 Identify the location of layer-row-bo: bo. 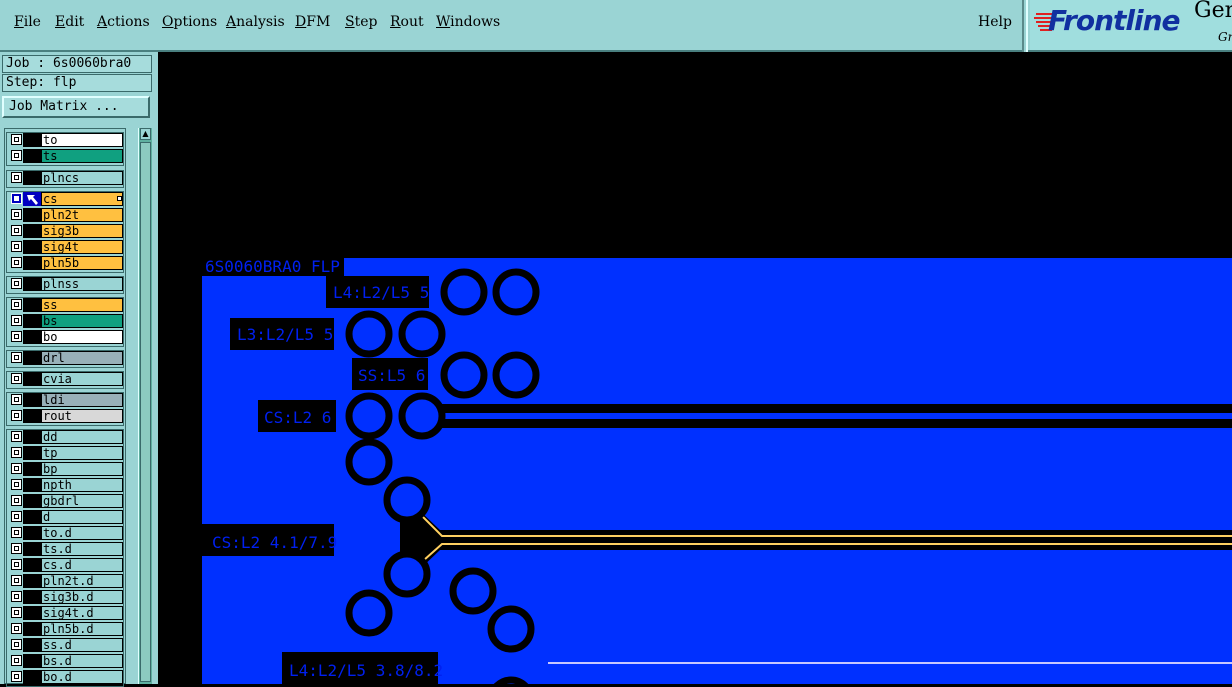
(66, 337).